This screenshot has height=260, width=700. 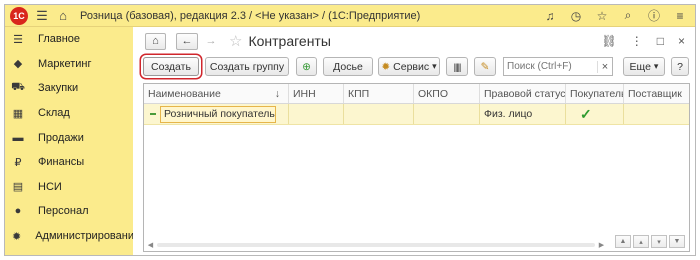 I want to click on pencil-icon: ✎, so click(x=485, y=66).